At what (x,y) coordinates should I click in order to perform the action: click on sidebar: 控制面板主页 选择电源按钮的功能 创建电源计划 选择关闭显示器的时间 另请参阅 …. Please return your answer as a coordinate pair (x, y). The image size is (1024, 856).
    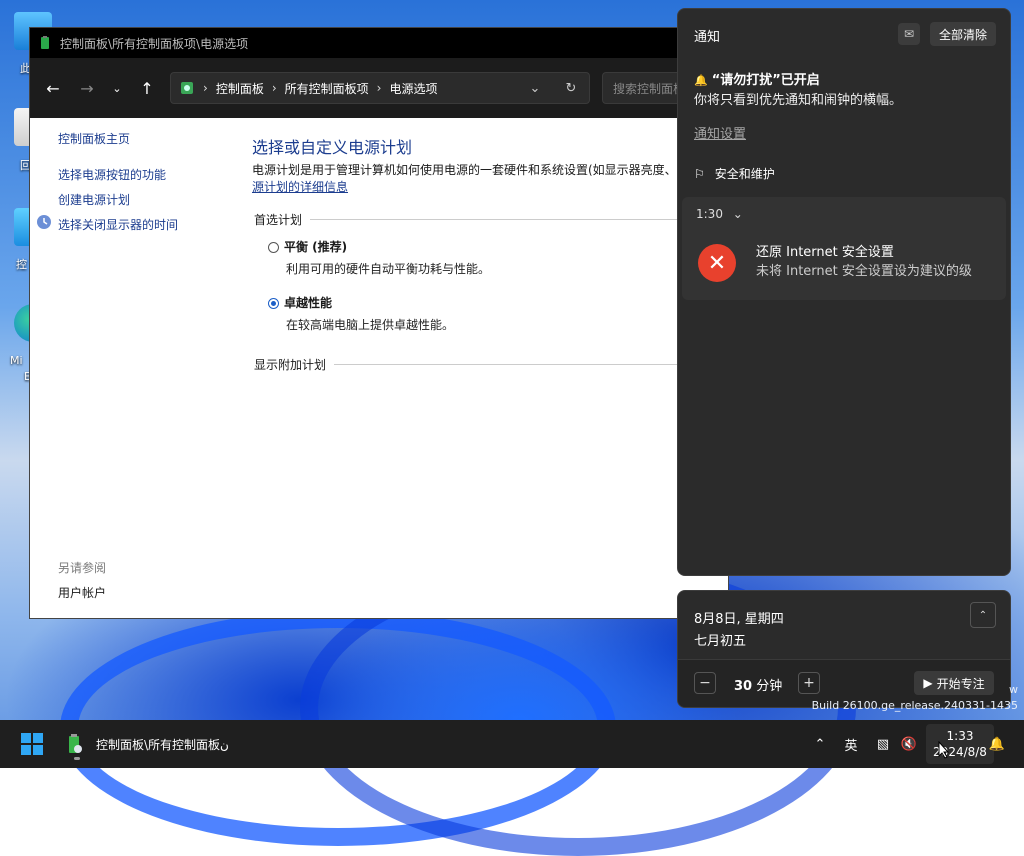
    Looking at the image, I should click on (135, 368).